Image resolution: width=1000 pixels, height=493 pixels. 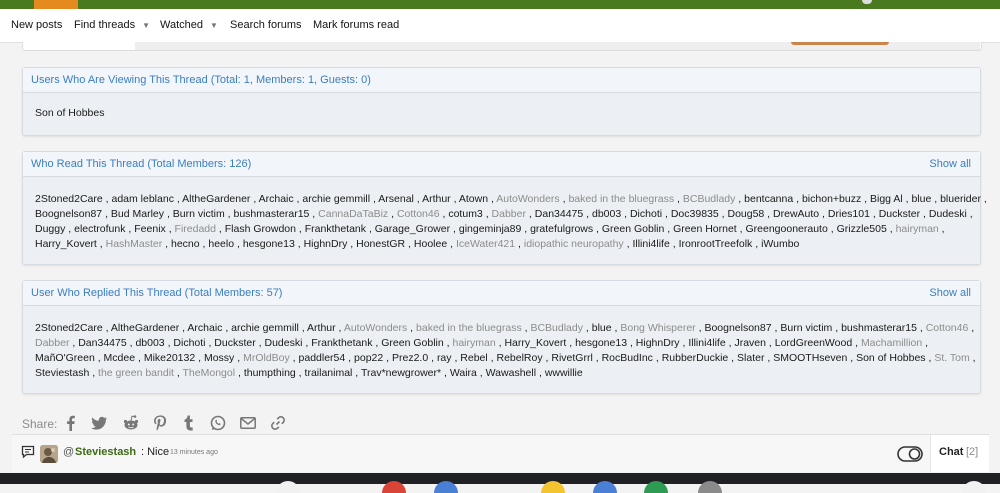 I want to click on member-link: Greengoonerauto, so click(x=787, y=229).